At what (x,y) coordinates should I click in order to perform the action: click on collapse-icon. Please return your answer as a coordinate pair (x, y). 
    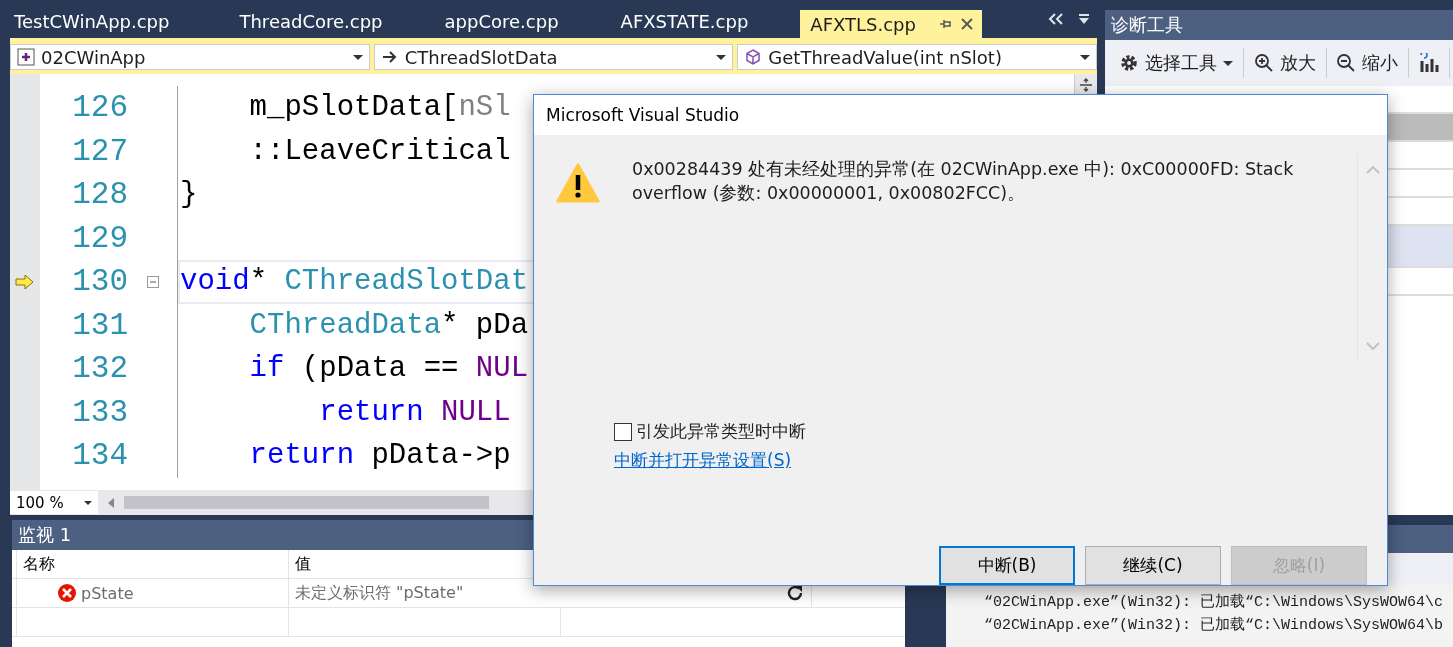
    Looking at the image, I should click on (152, 281).